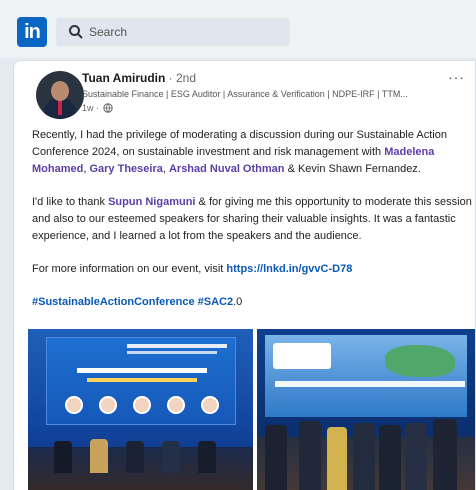 The width and height of the screenshot is (476, 490). What do you see at coordinates (108, 32) in the screenshot?
I see `search-placeholder: Search` at bounding box center [108, 32].